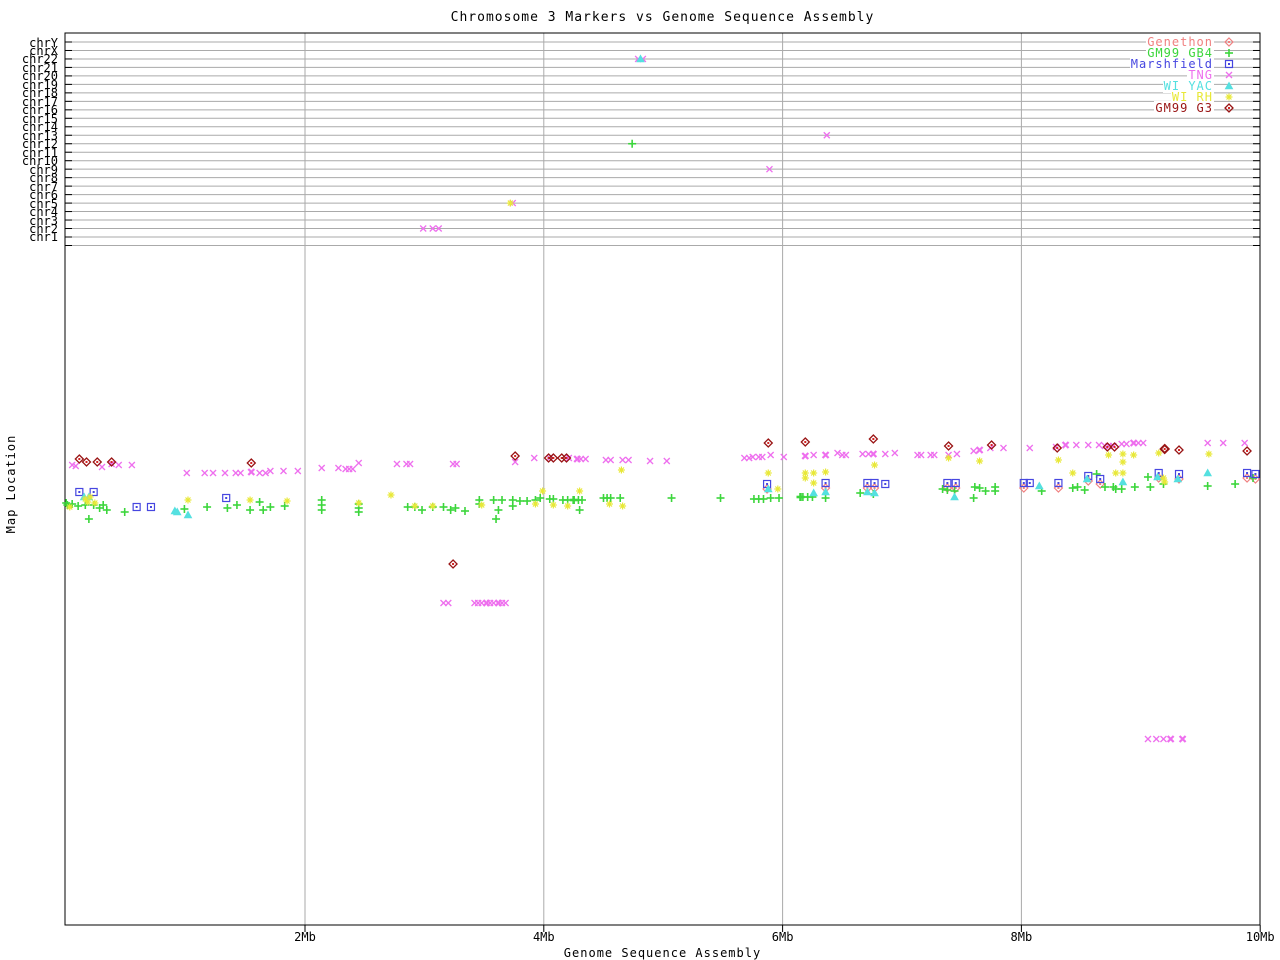  What do you see at coordinates (1021, 937) in the screenshot?
I see `x-tick-label-8Mb: 8Mb` at bounding box center [1021, 937].